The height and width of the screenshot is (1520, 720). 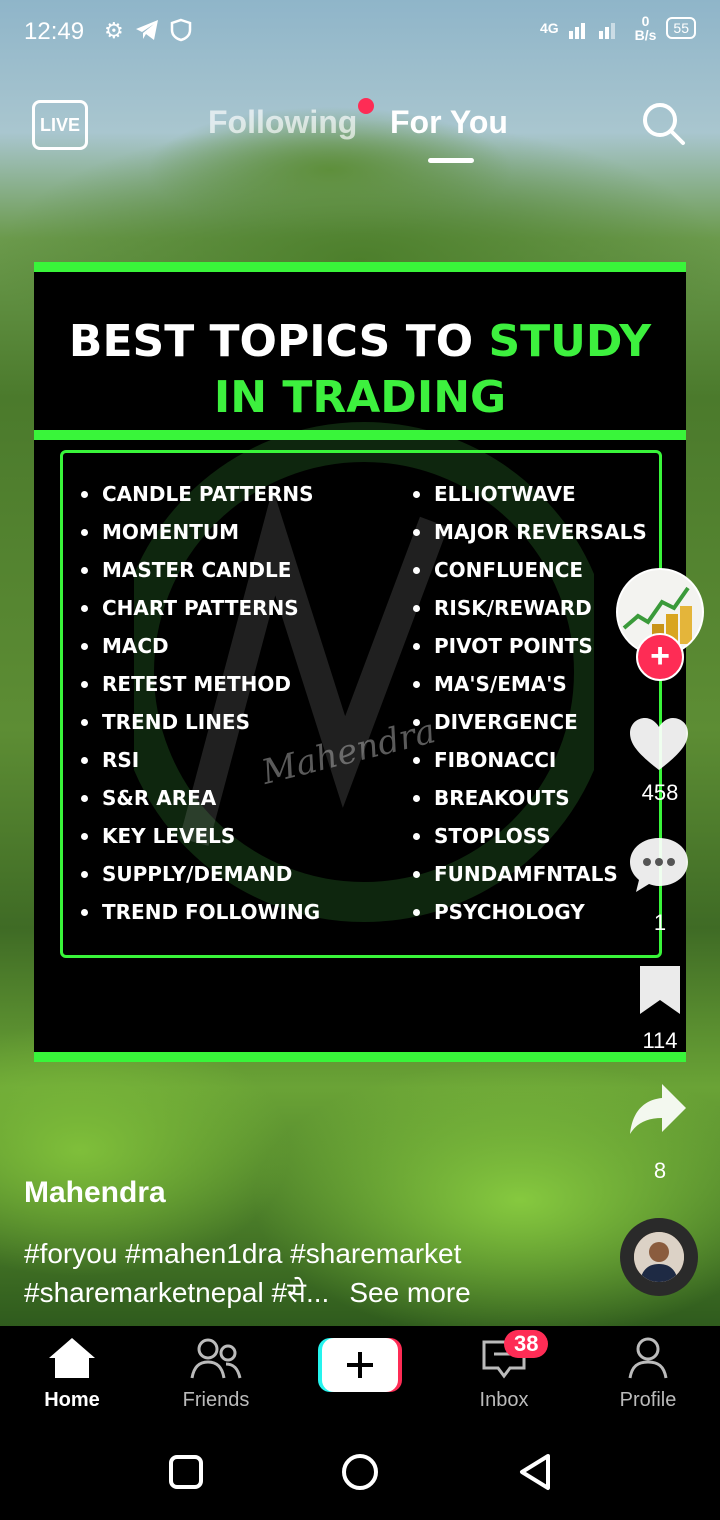 What do you see at coordinates (360, 33) in the screenshot?
I see `status-bar: 12:49 ⚙ 4G 0 B/s 55` at bounding box center [360, 33].